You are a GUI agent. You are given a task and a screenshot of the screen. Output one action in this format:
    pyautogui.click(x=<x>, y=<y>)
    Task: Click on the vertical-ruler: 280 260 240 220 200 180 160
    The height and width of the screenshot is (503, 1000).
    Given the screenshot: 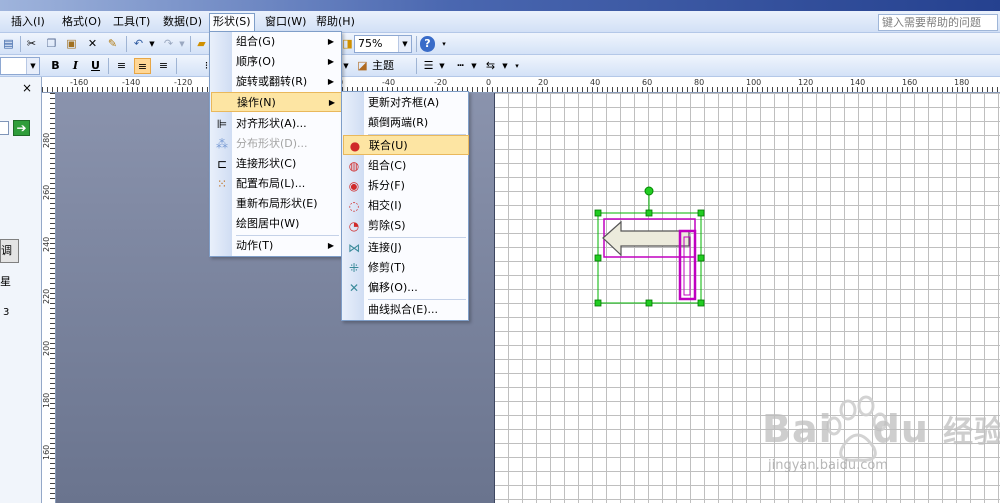 What is the action you would take?
    pyautogui.click(x=49, y=298)
    